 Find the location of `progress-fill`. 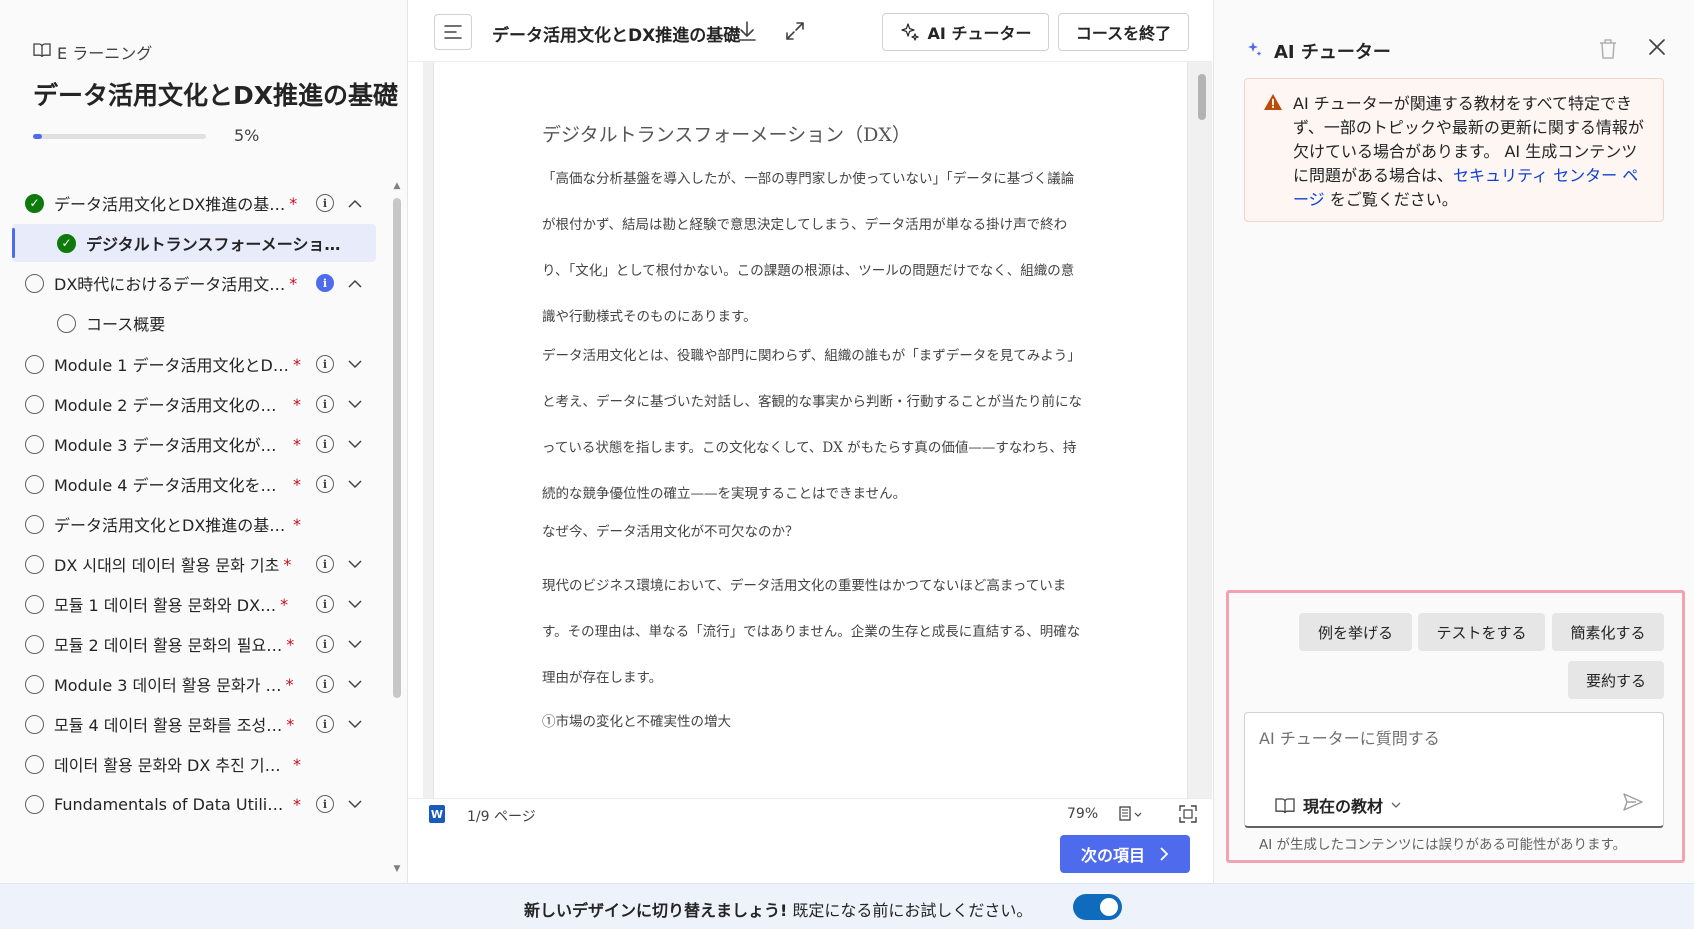

progress-fill is located at coordinates (37, 136).